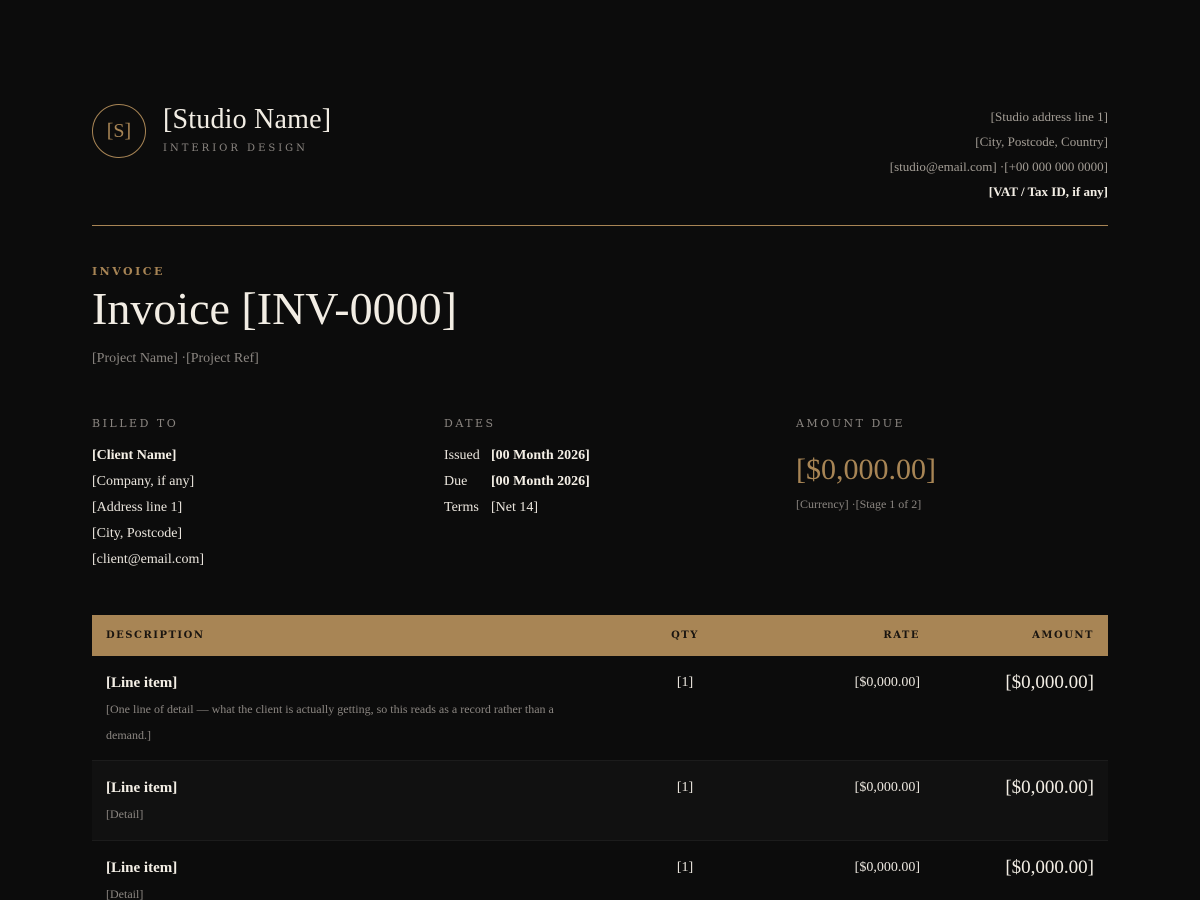  I want to click on due-value: [00 Month 2026], so click(540, 481).